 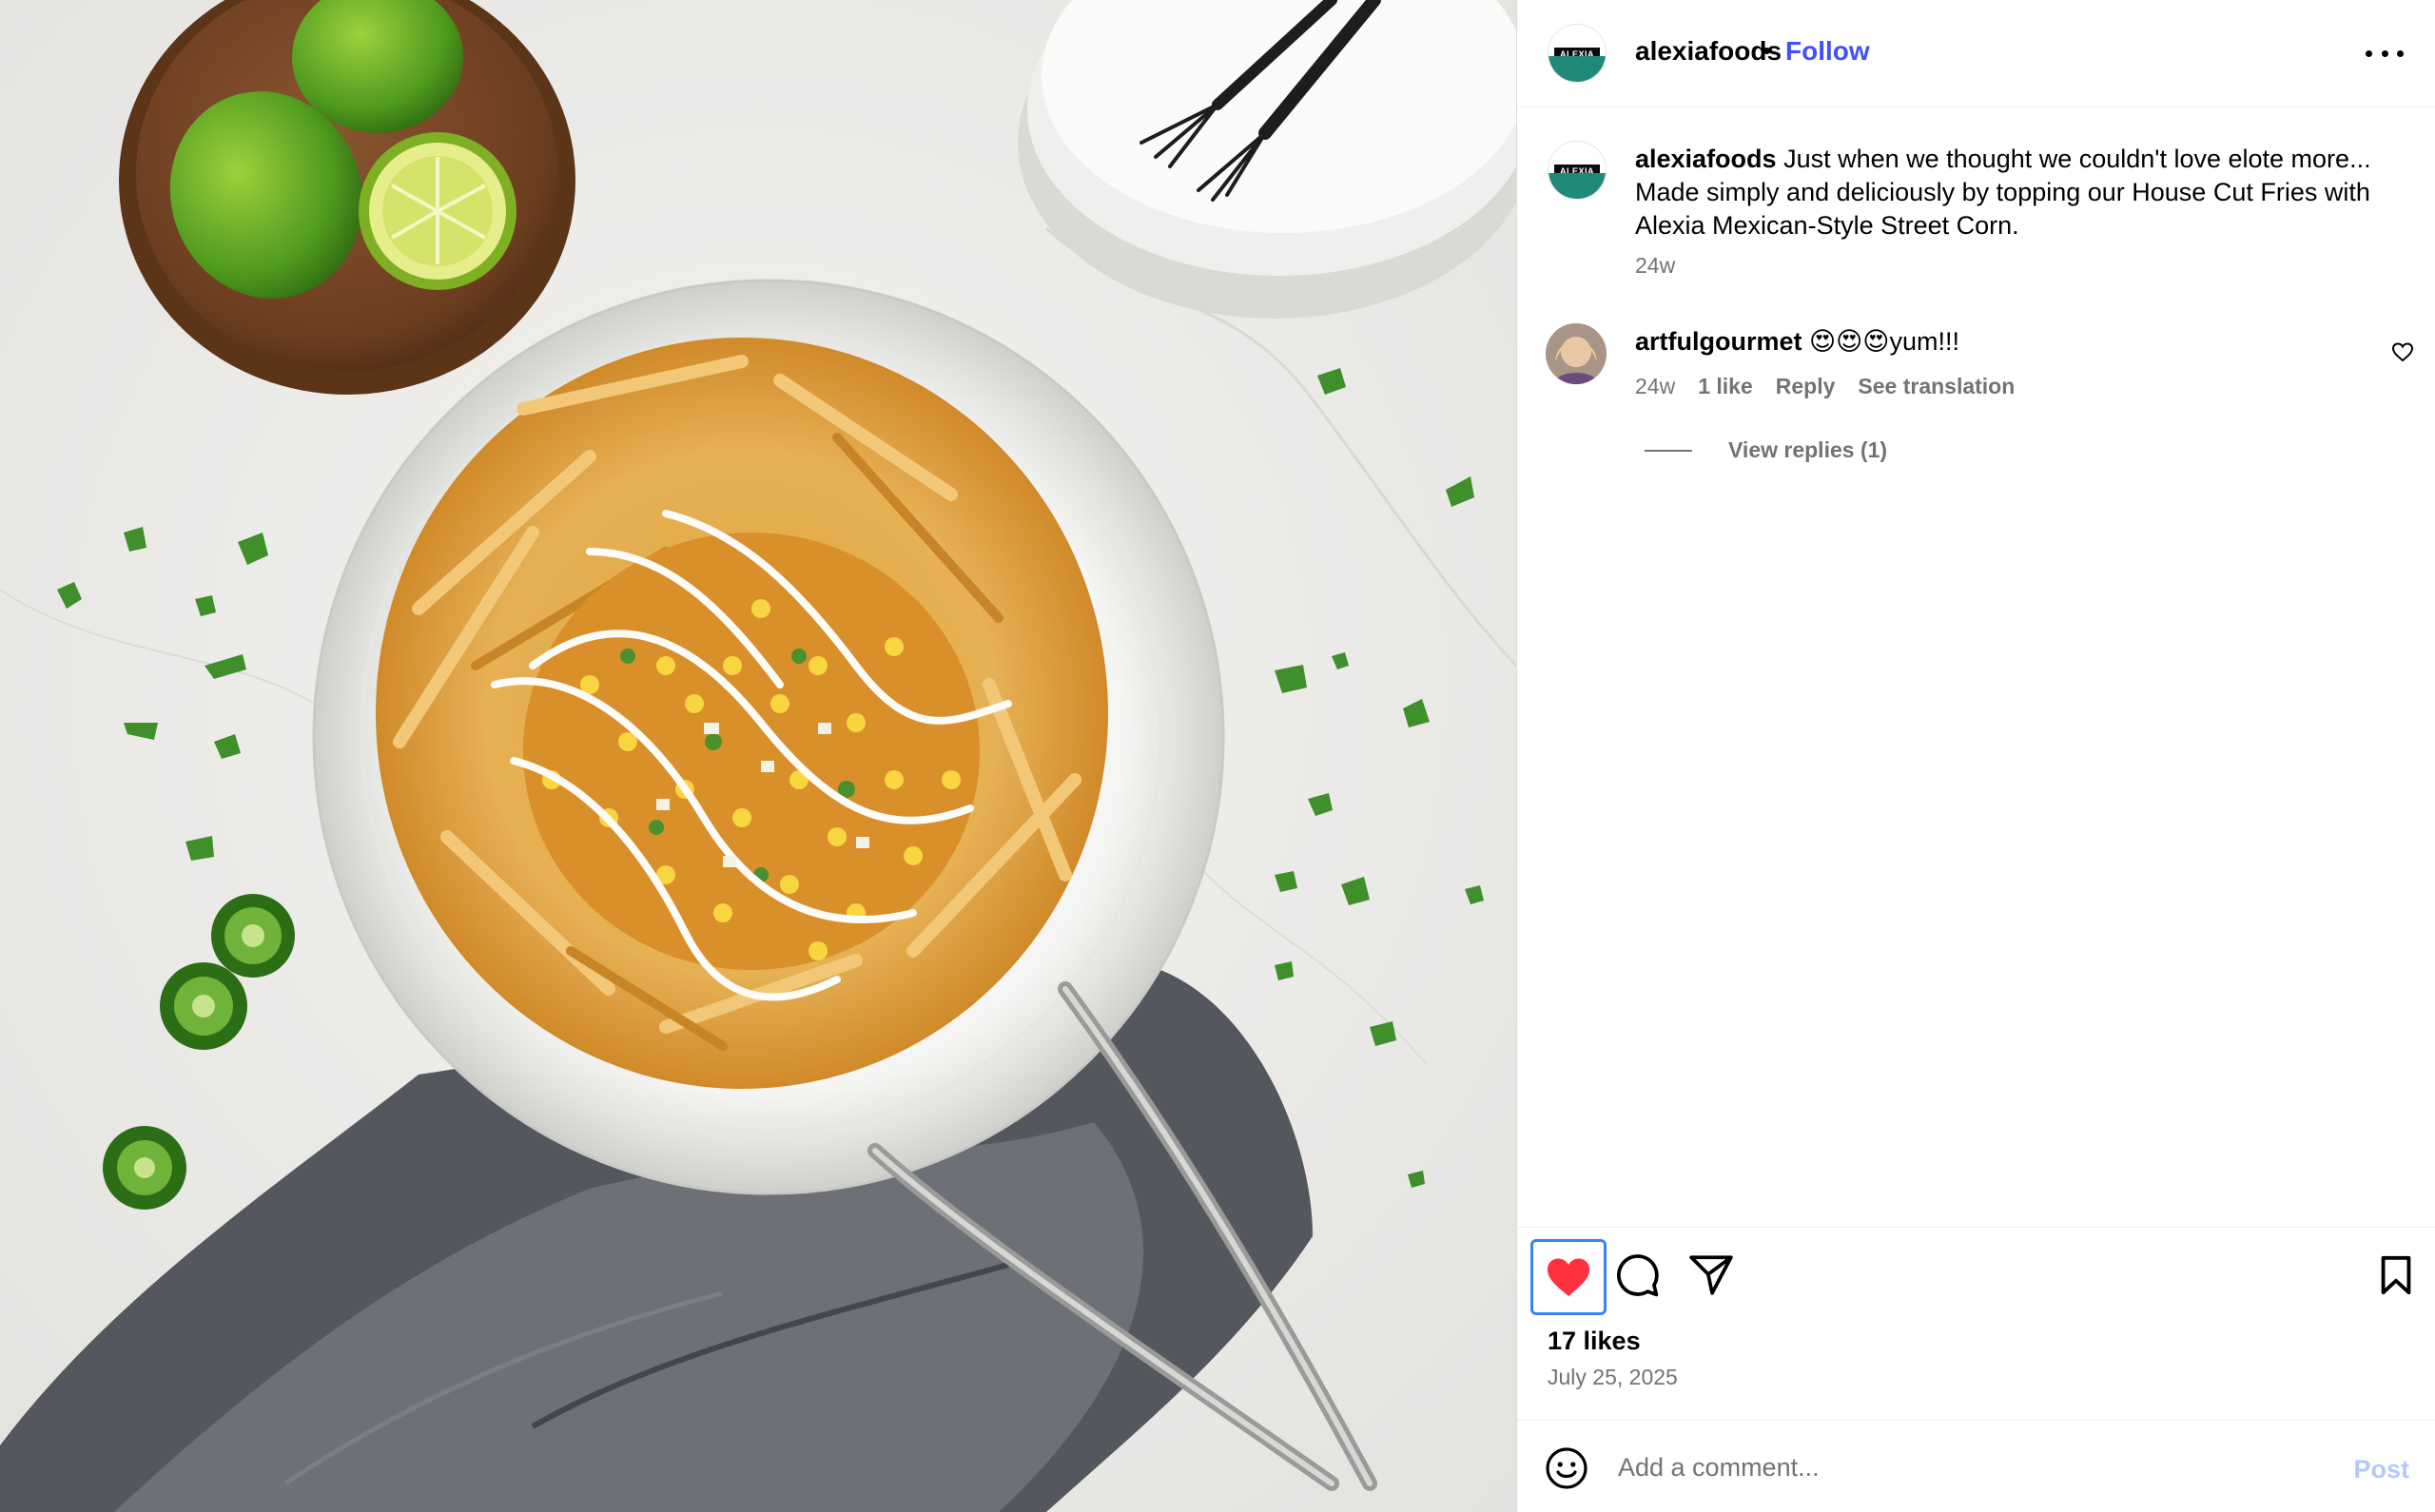 I want to click on comment-likes-link: 1 like, so click(x=1725, y=387).